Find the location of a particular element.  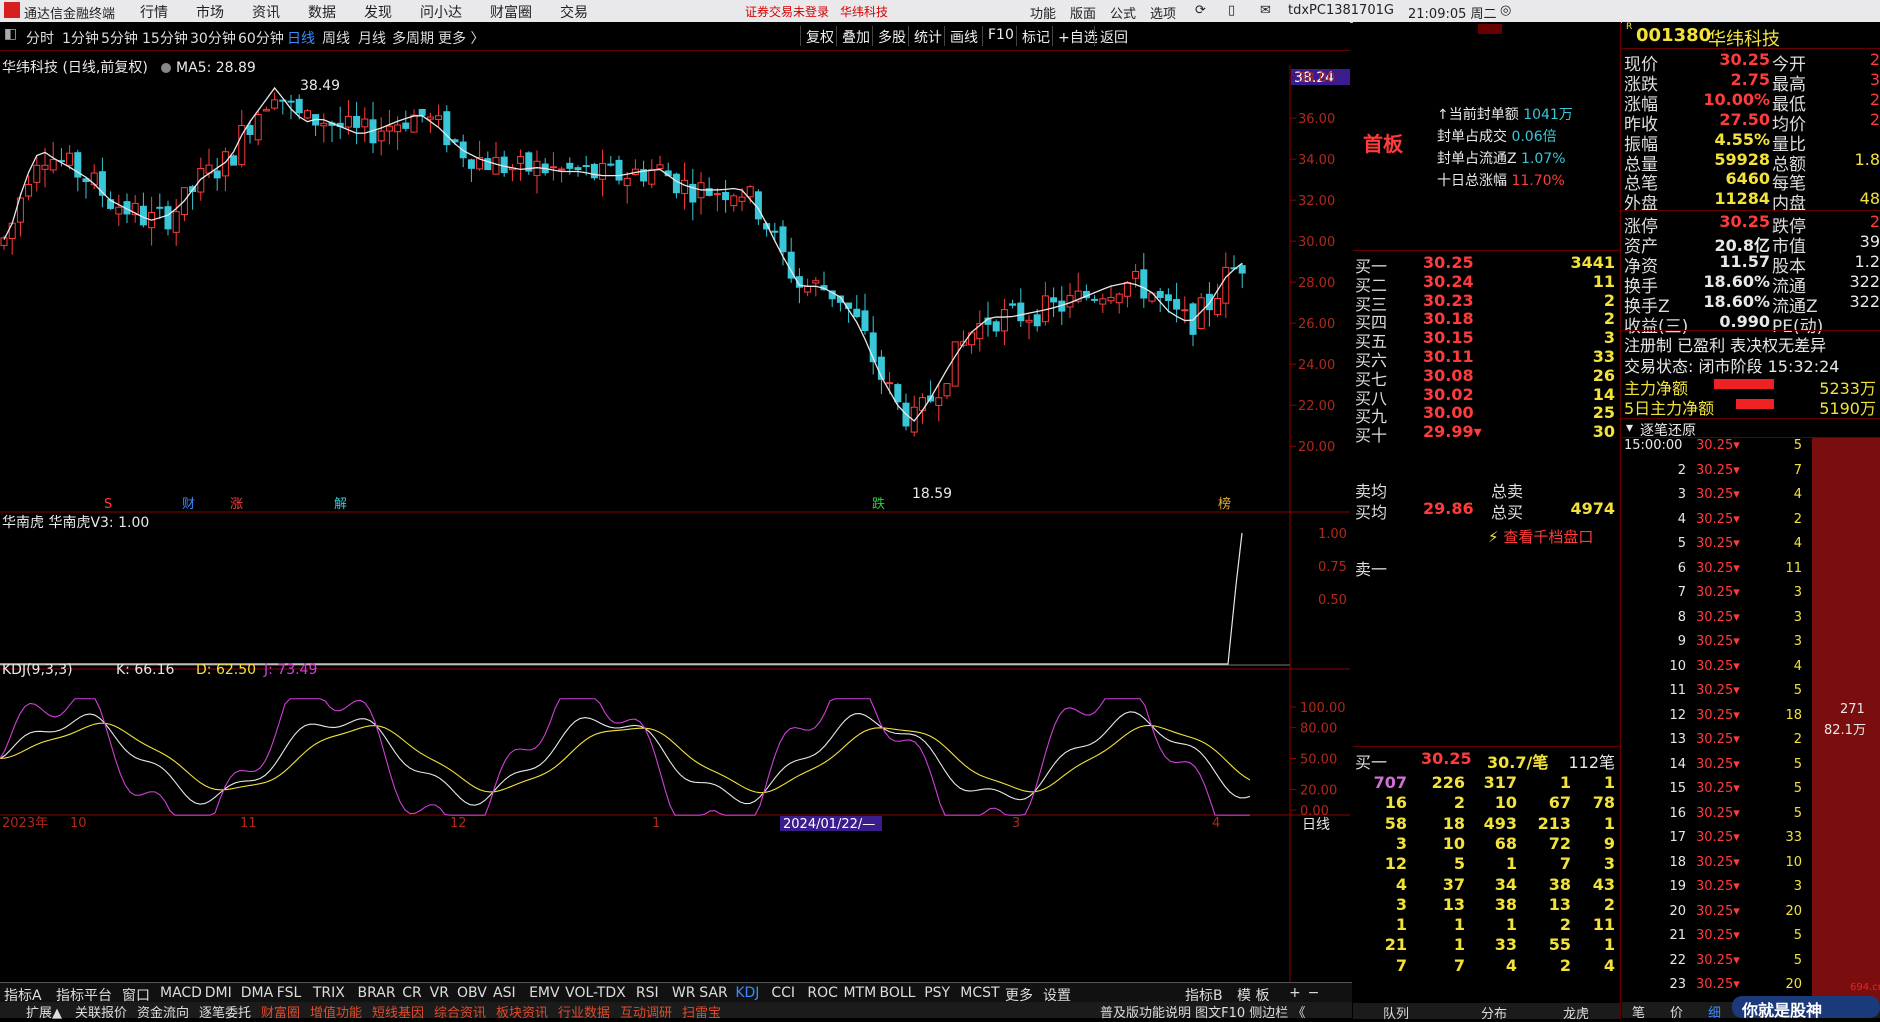

period-5min: 5分钟 is located at coordinates (119, 38).